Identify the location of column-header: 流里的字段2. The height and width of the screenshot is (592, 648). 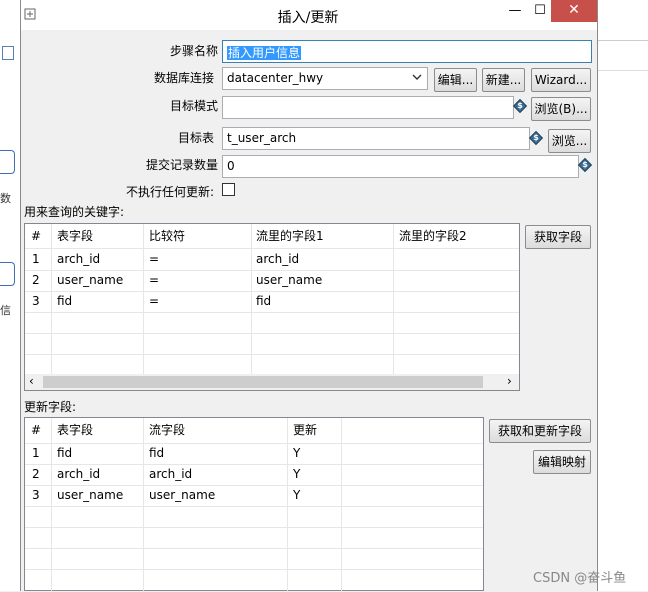
(433, 236).